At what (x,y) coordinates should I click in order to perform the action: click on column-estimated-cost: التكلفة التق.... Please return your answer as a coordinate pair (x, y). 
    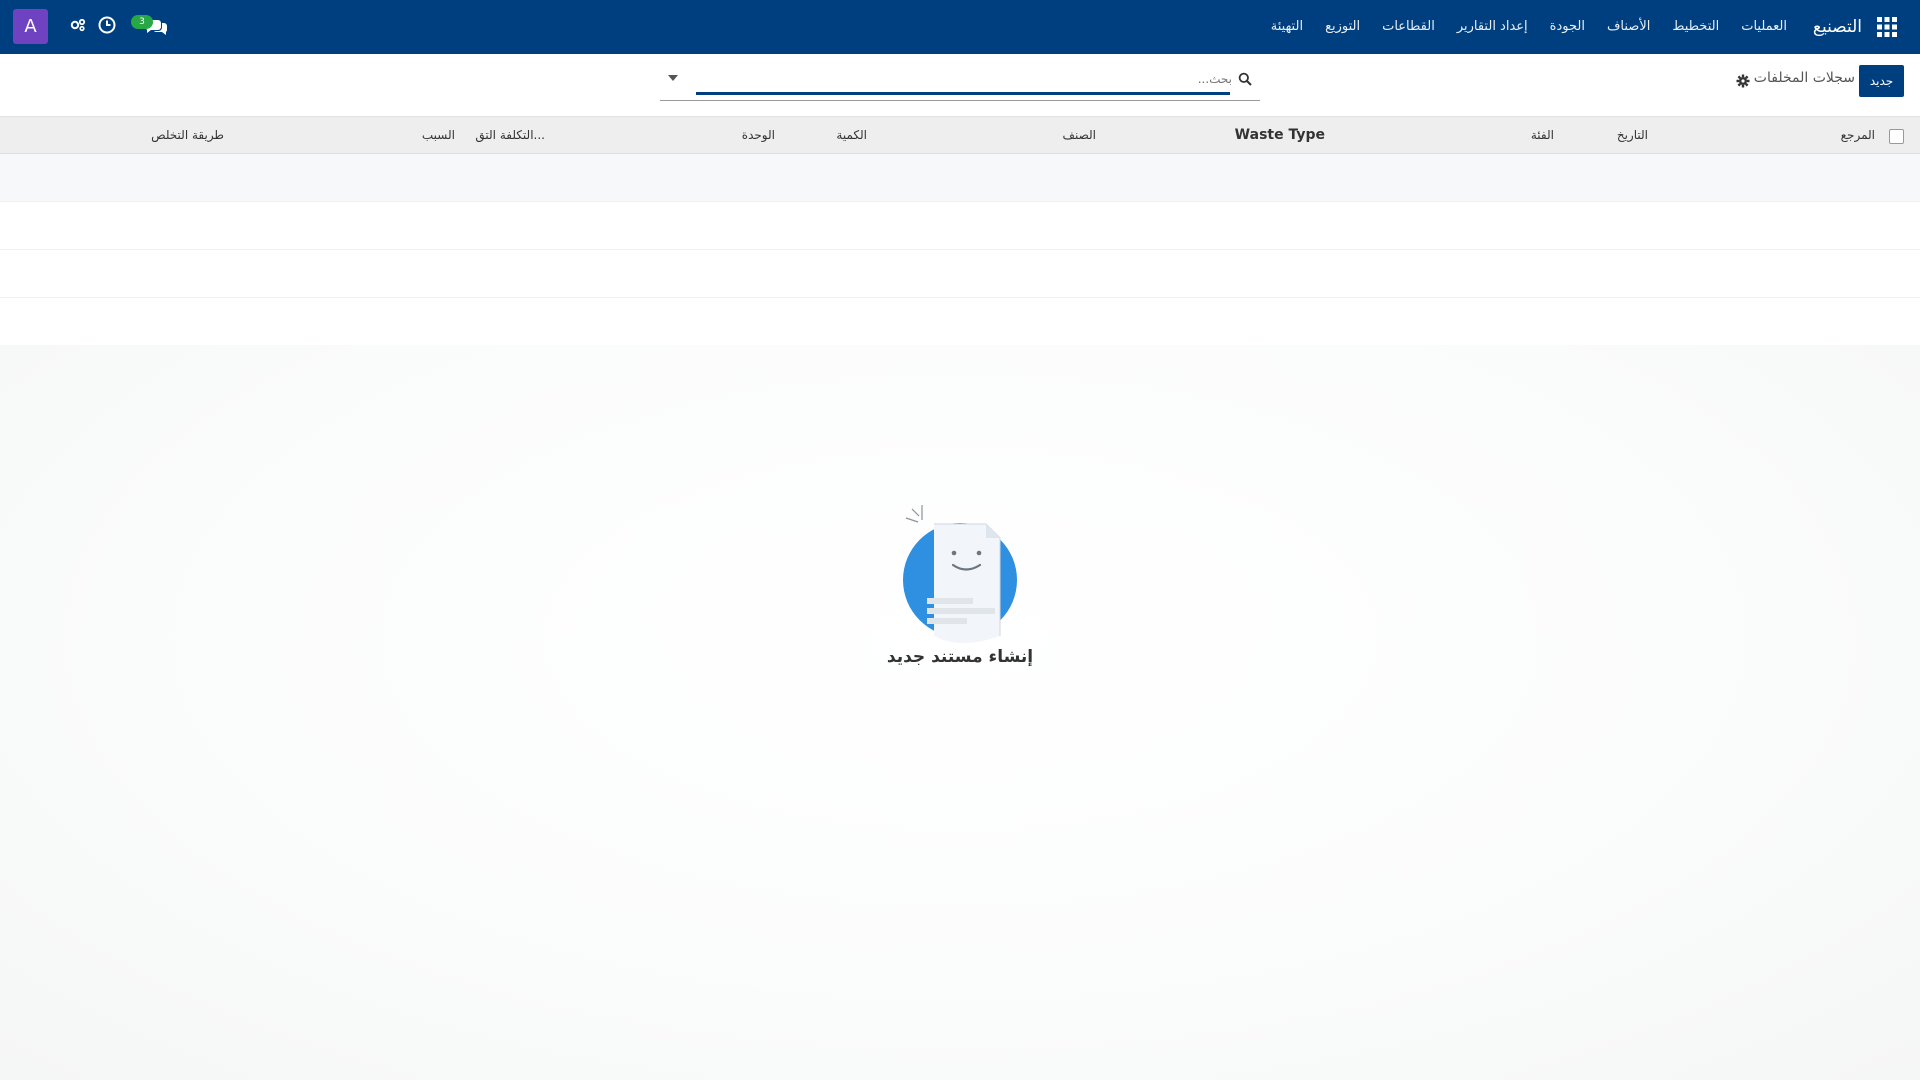
    Looking at the image, I should click on (510, 135).